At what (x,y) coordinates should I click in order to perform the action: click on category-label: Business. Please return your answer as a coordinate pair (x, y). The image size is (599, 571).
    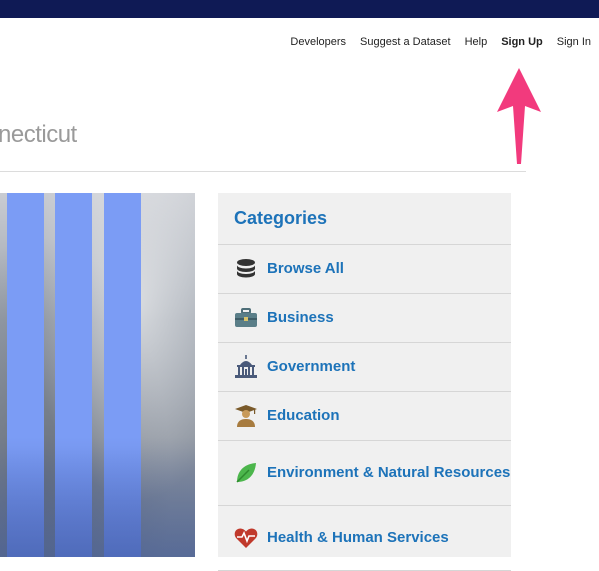
    Looking at the image, I should click on (300, 317).